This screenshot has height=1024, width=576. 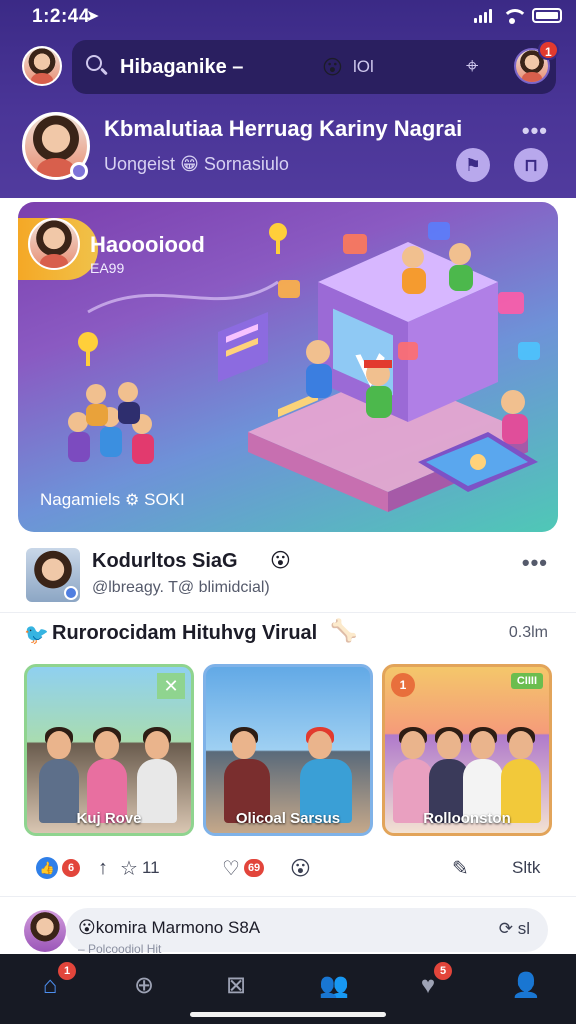 I want to click on online-status-icon, so click(x=79, y=171).